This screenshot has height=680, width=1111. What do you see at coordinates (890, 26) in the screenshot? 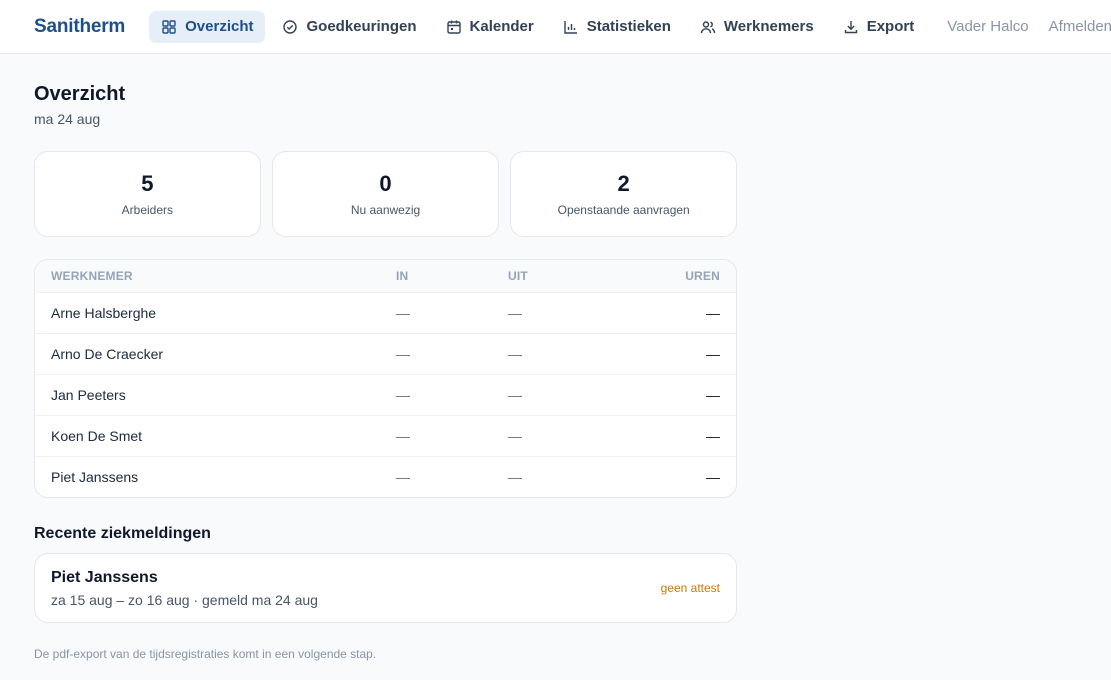
I see `nav-item-label: Export` at bounding box center [890, 26].